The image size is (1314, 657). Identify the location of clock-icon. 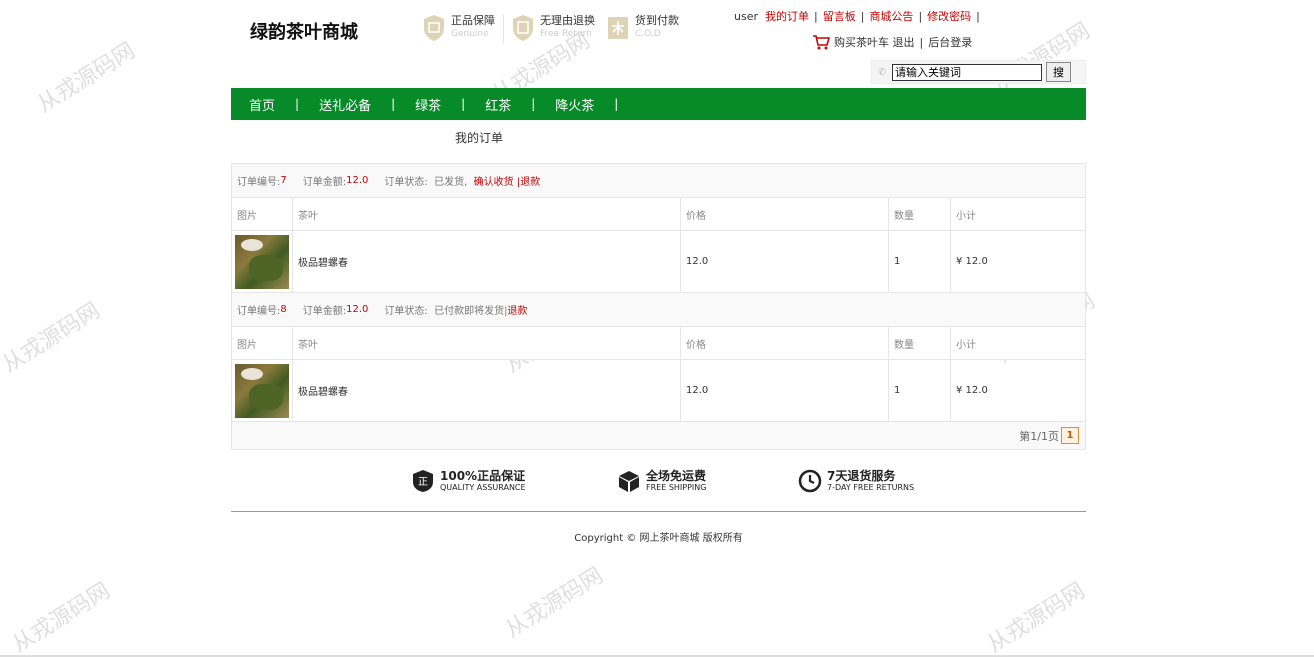
(810, 481).